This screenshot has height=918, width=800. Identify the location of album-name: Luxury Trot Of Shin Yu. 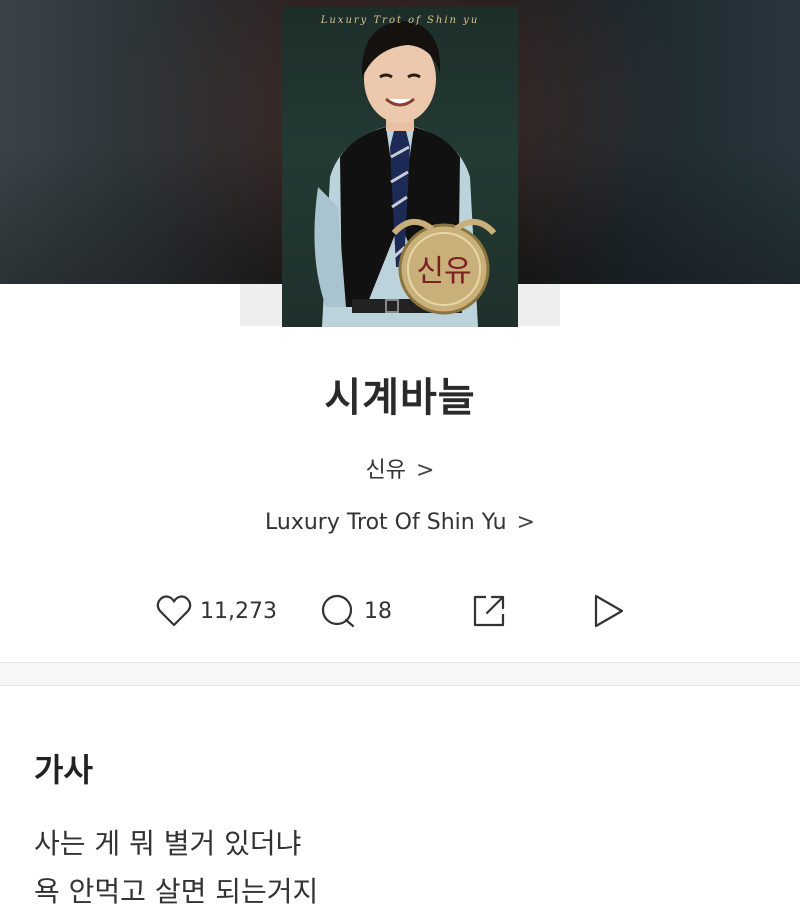
(386, 522).